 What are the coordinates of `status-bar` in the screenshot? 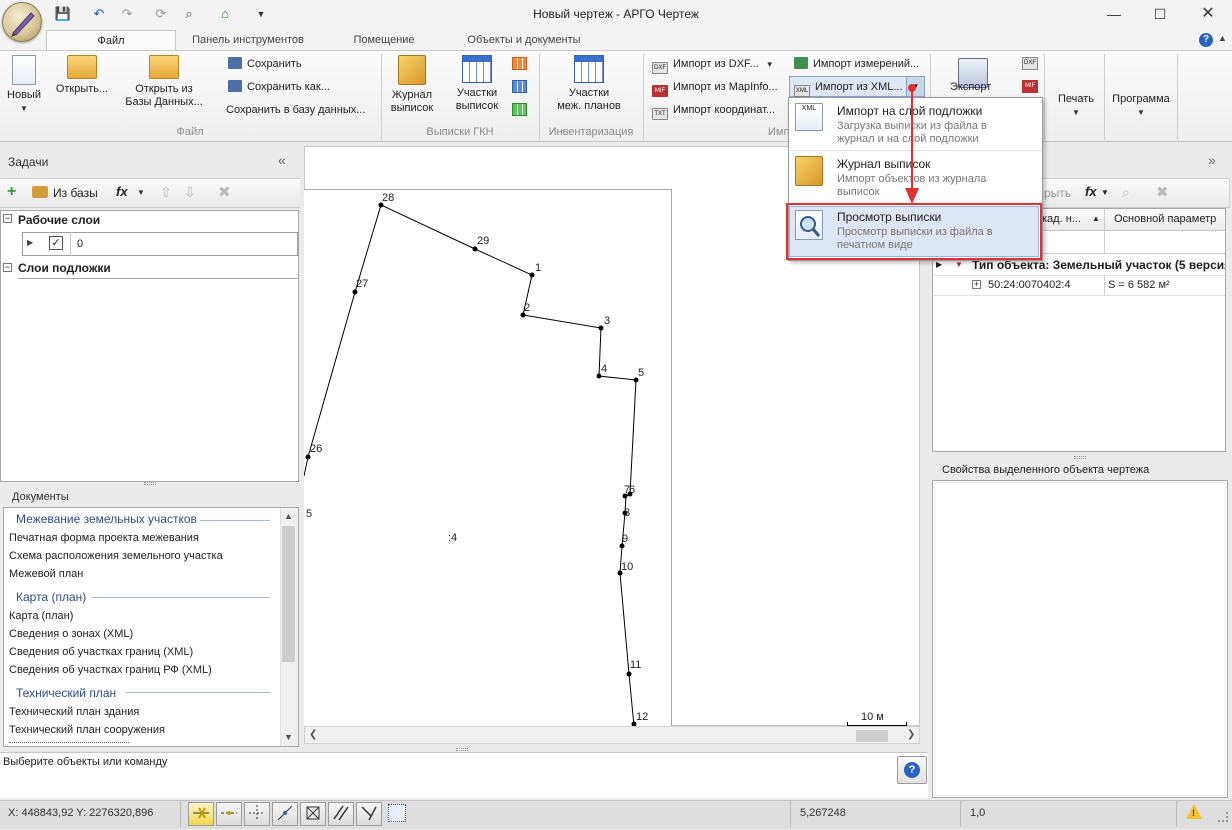 It's located at (616, 814).